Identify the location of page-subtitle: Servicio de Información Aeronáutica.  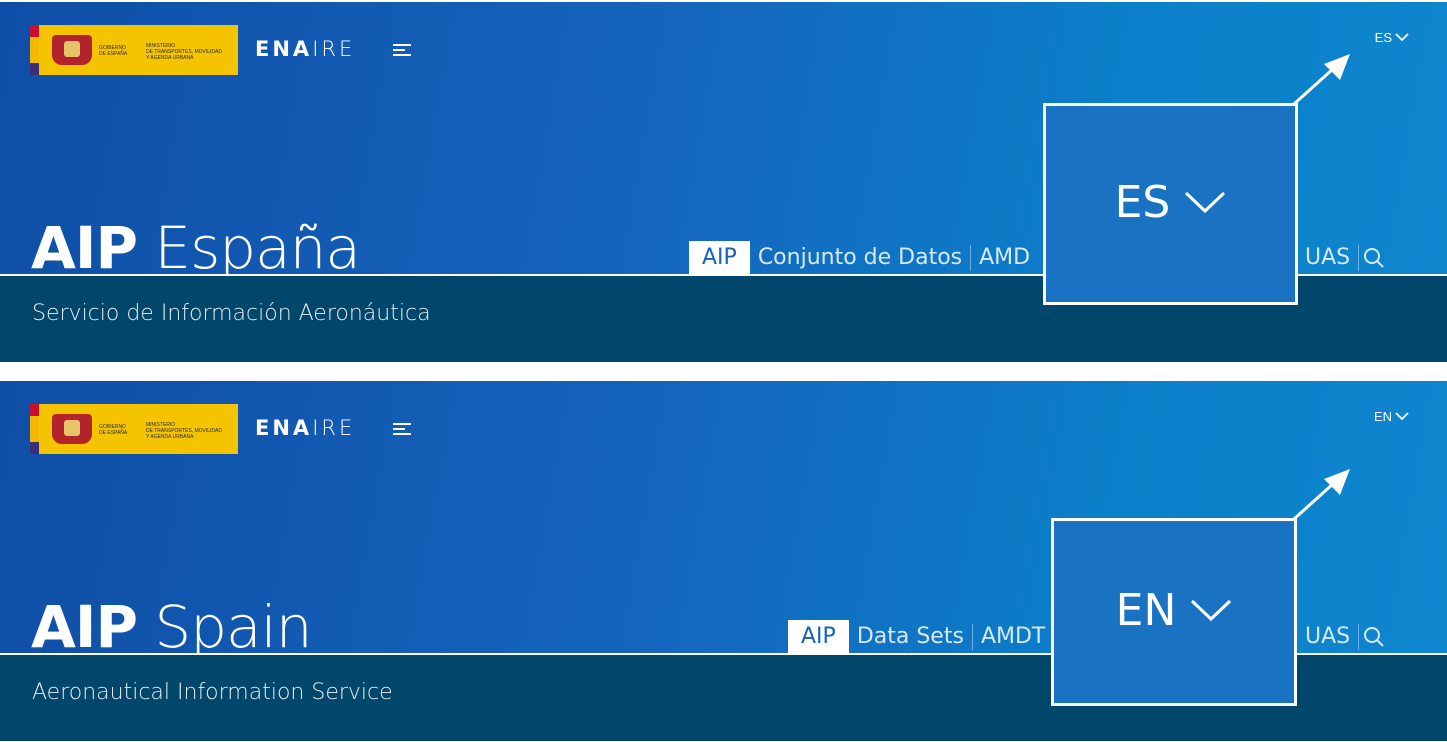
(231, 313).